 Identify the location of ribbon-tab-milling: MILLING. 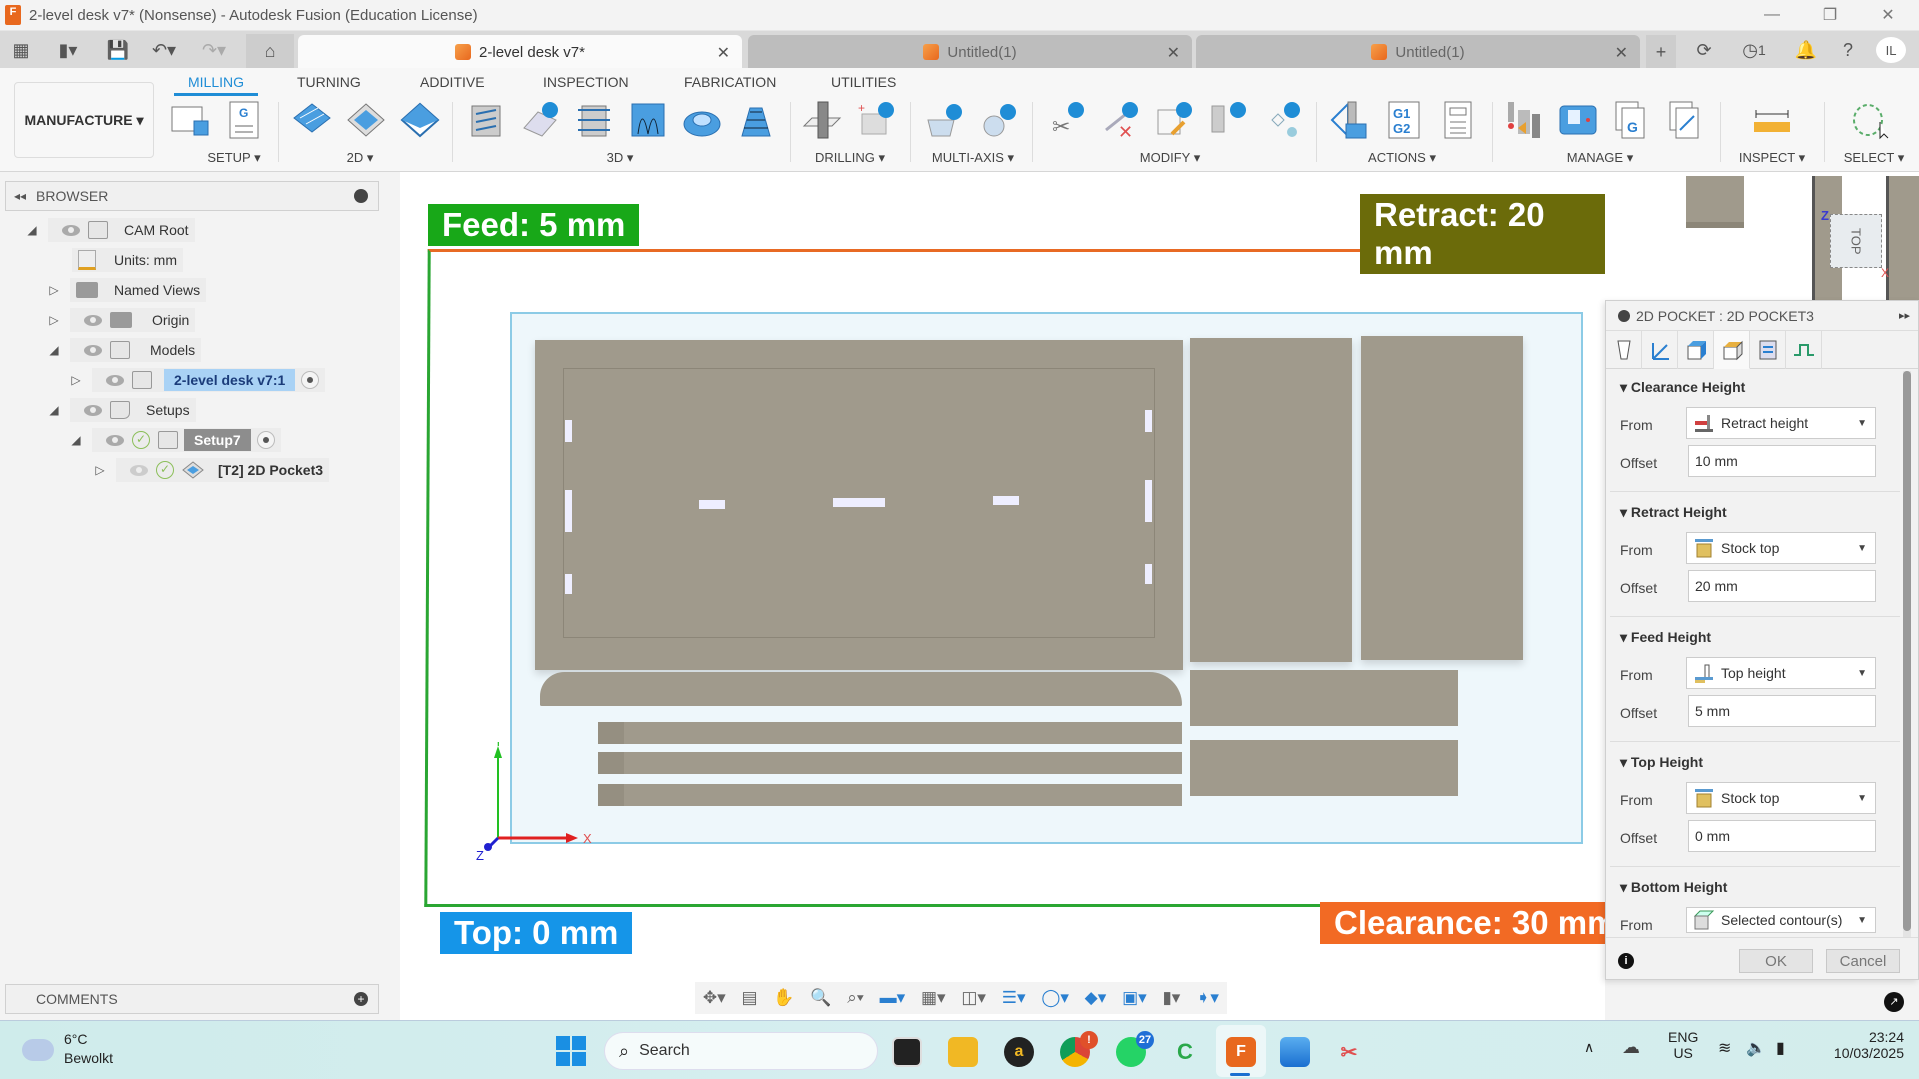
(216, 82).